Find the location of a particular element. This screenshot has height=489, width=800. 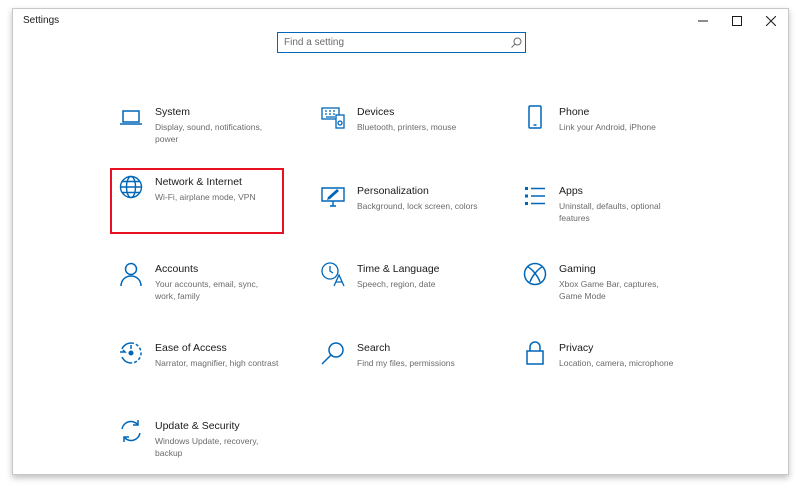

title-bar: Settings is located at coordinates (400, 21).